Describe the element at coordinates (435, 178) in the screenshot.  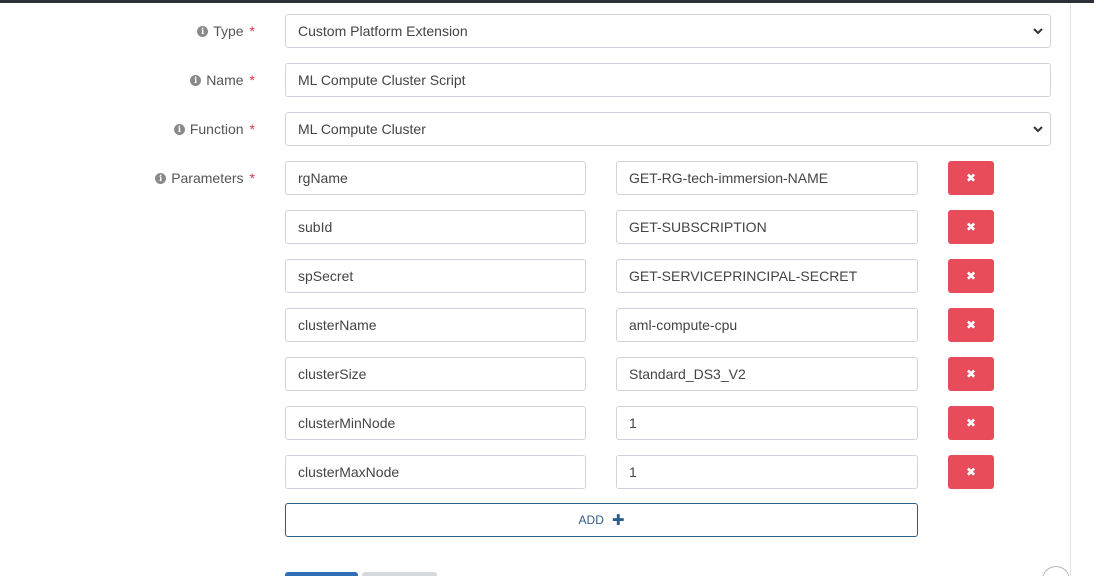
I see `parameter-key-input: rgName` at that location.